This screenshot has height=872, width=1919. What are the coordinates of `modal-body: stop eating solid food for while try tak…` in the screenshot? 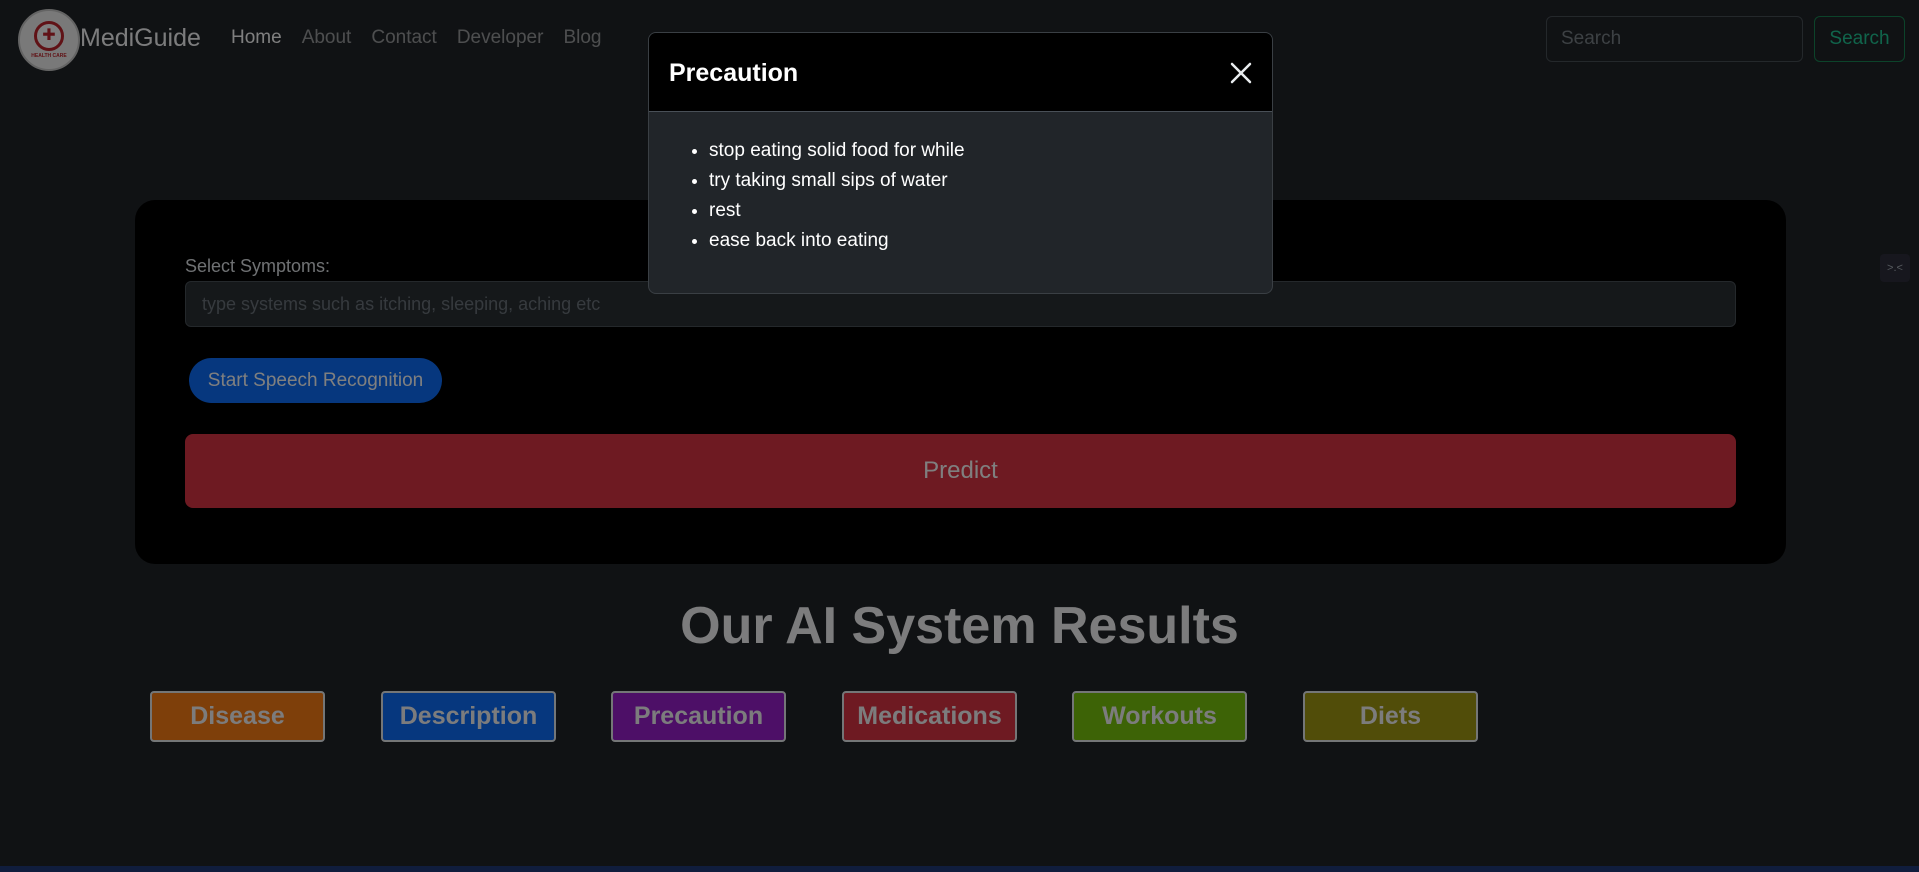 It's located at (960, 184).